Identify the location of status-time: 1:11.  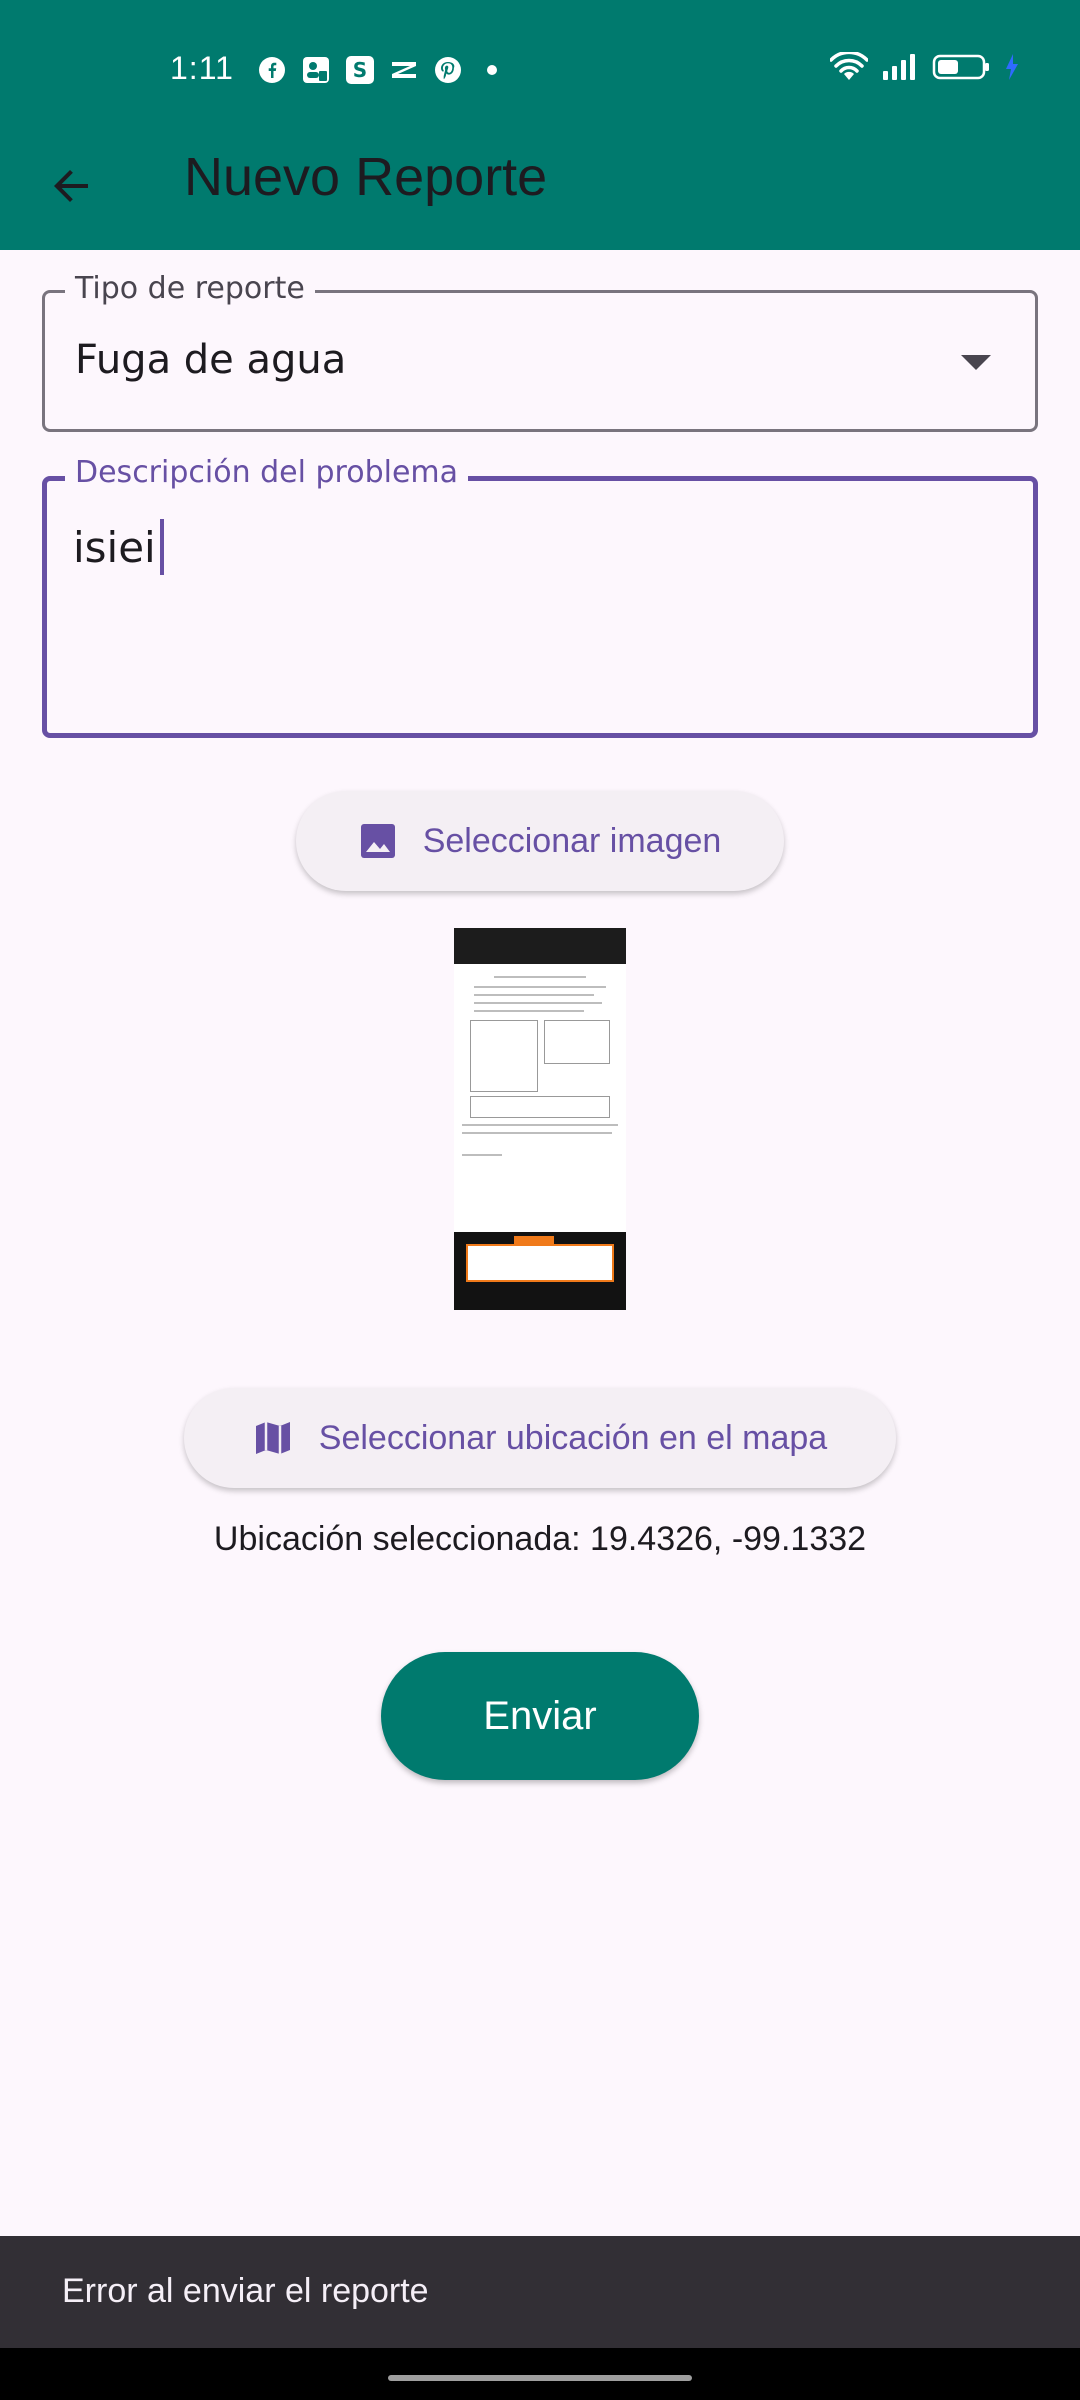
(202, 68).